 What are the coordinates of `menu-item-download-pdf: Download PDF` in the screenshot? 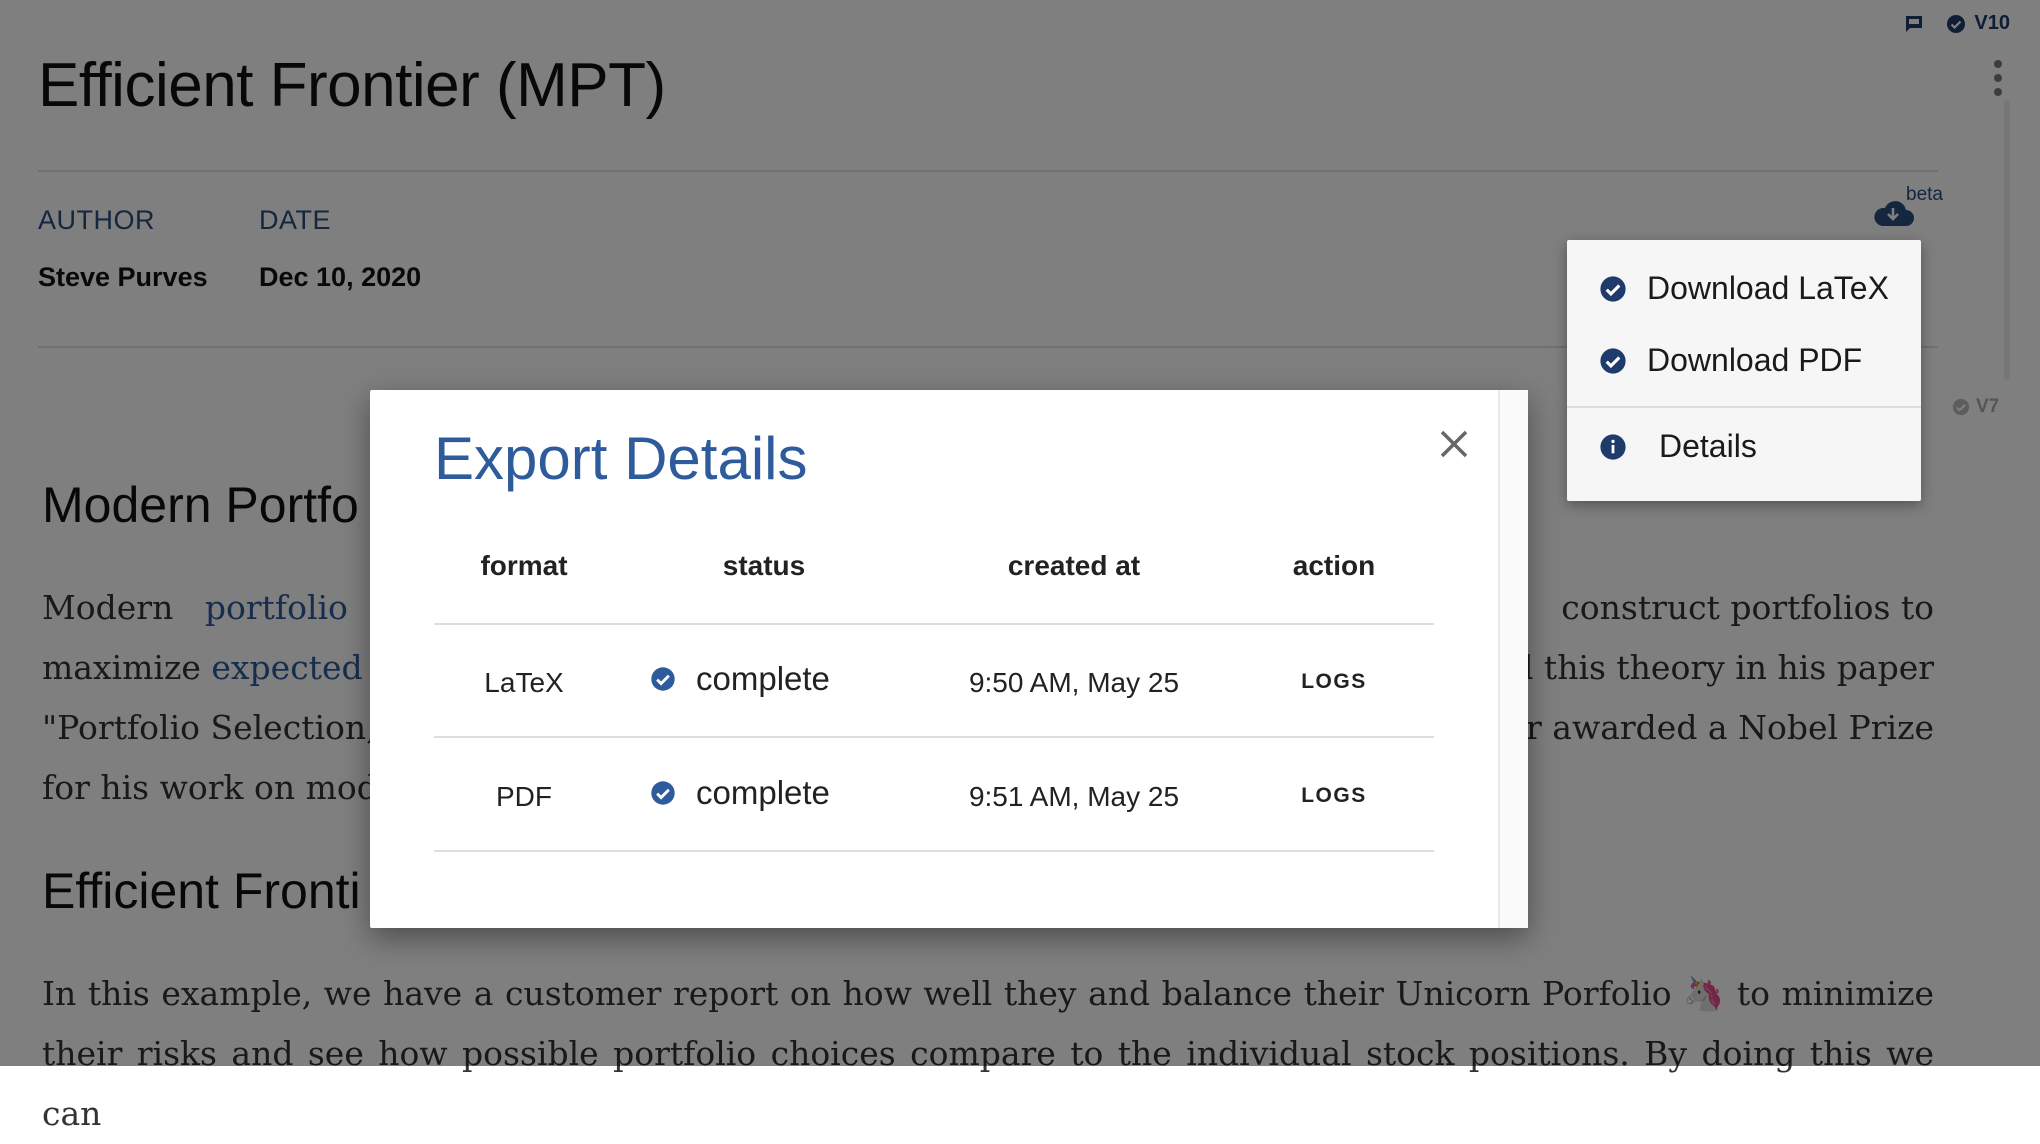 It's located at (1730, 360).